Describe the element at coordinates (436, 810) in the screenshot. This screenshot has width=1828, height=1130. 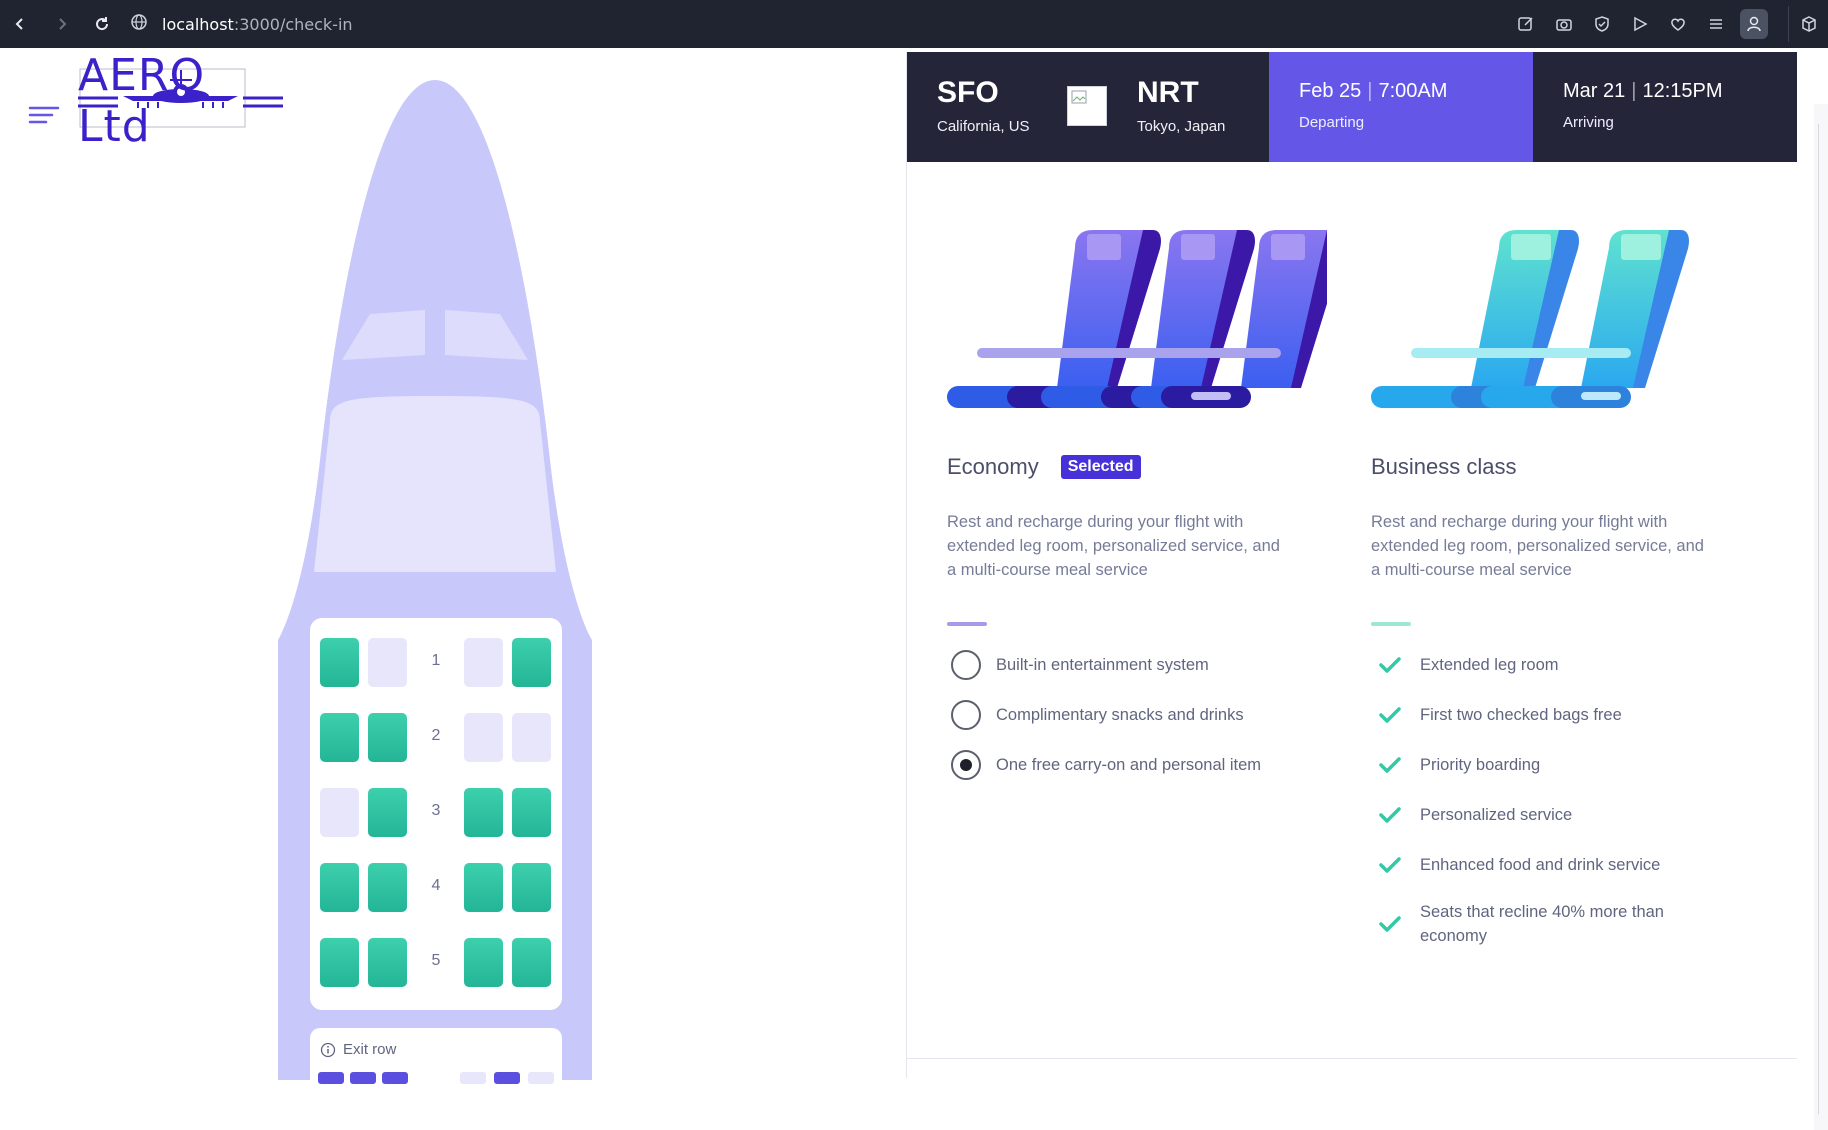
I see `row-number: 3` at that location.